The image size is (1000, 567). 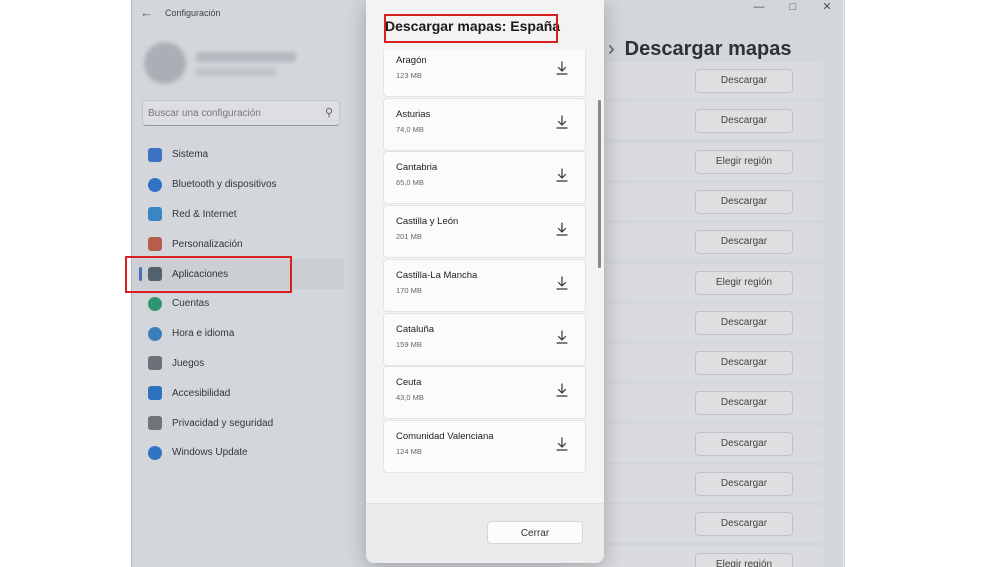 I want to click on dialog-footer: Cerrar, so click(x=485, y=533).